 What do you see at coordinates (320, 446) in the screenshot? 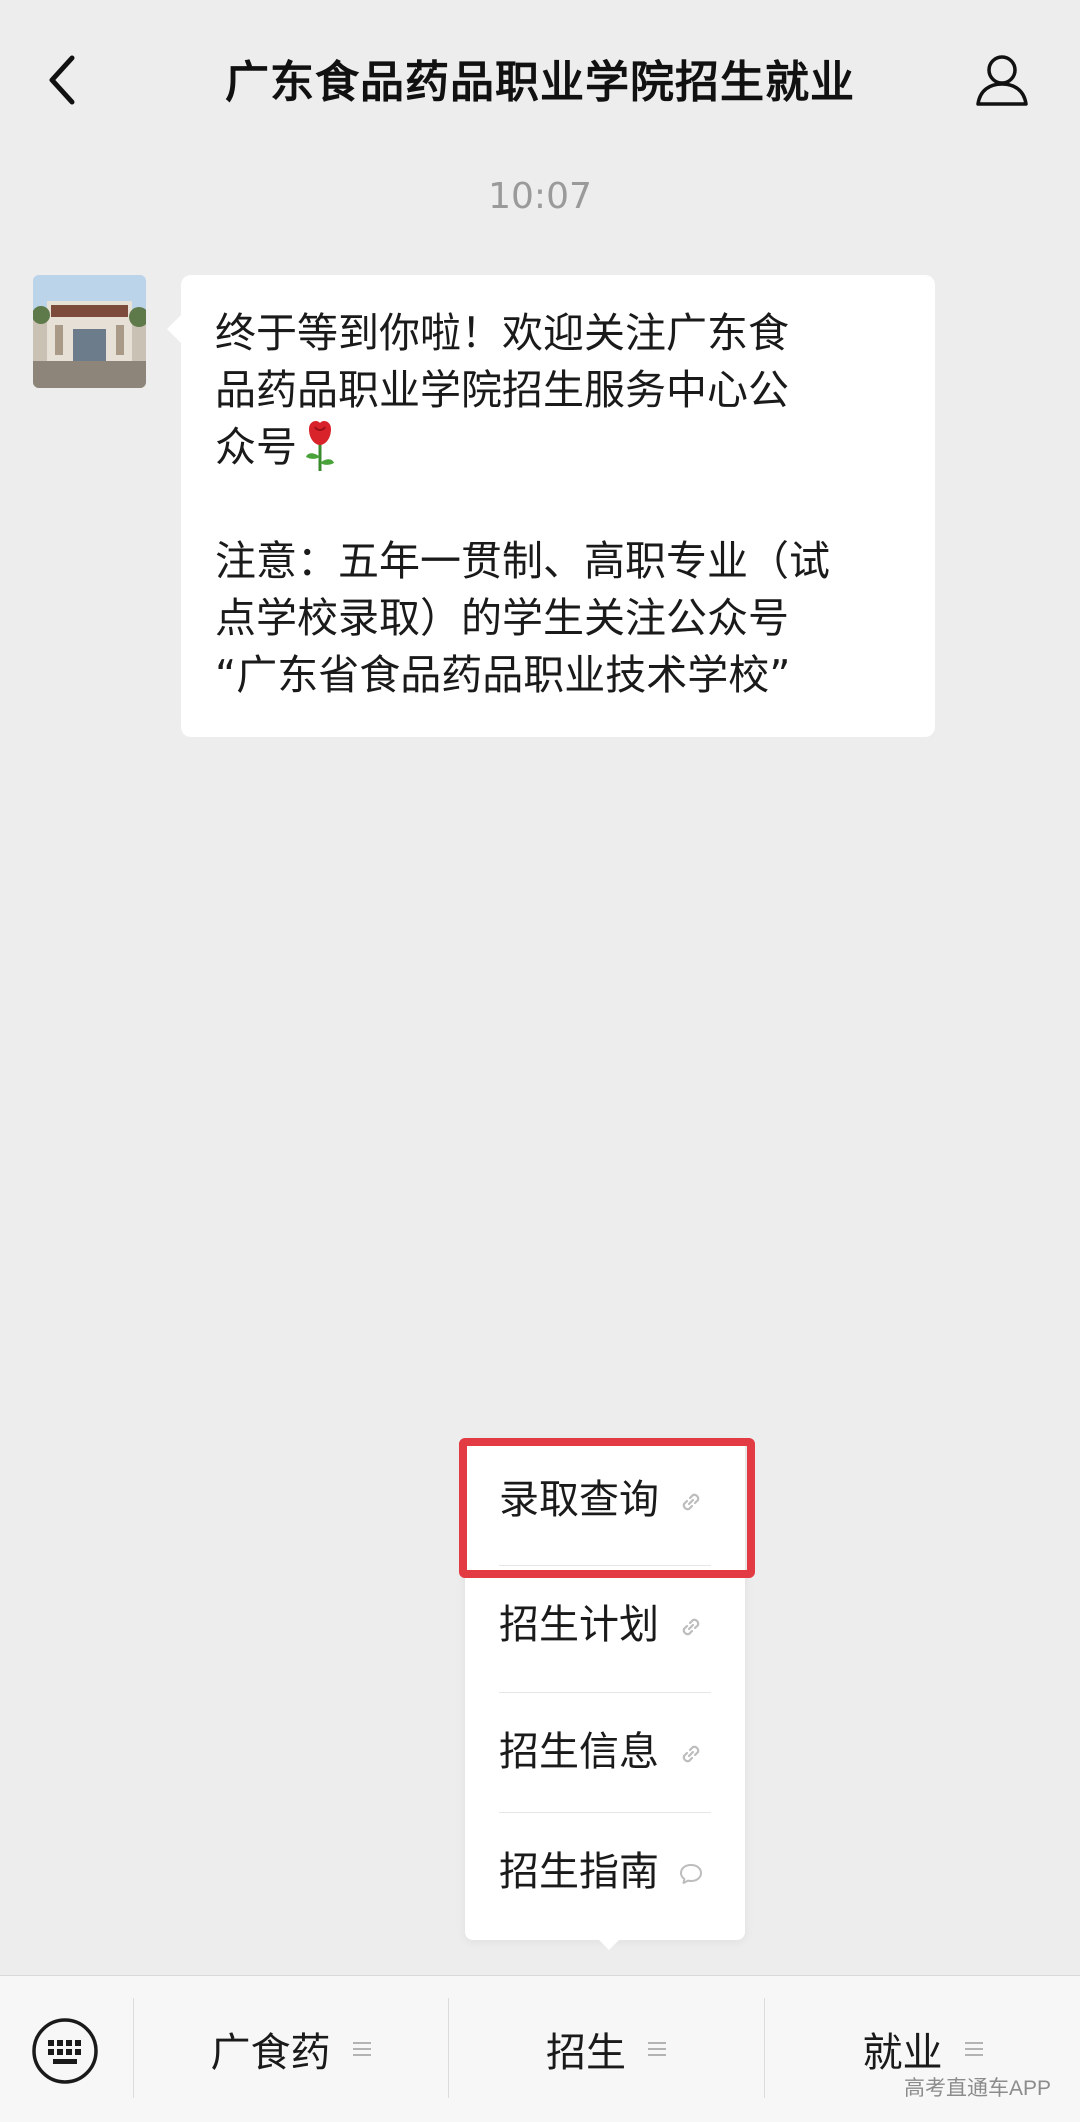
I see `rose-emoji-icon` at bounding box center [320, 446].